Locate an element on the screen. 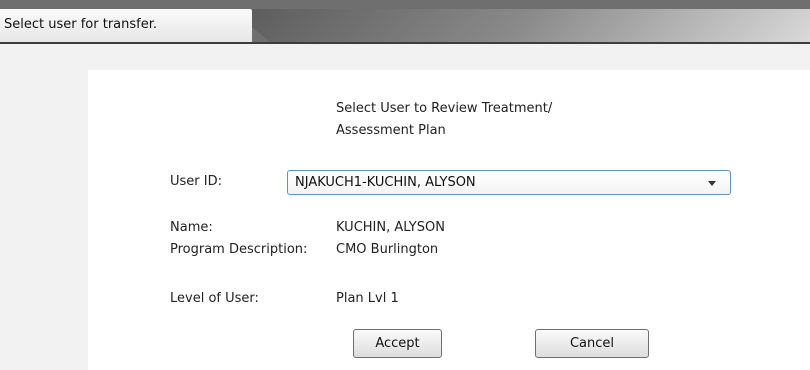  name-label: Name: is located at coordinates (191, 227).